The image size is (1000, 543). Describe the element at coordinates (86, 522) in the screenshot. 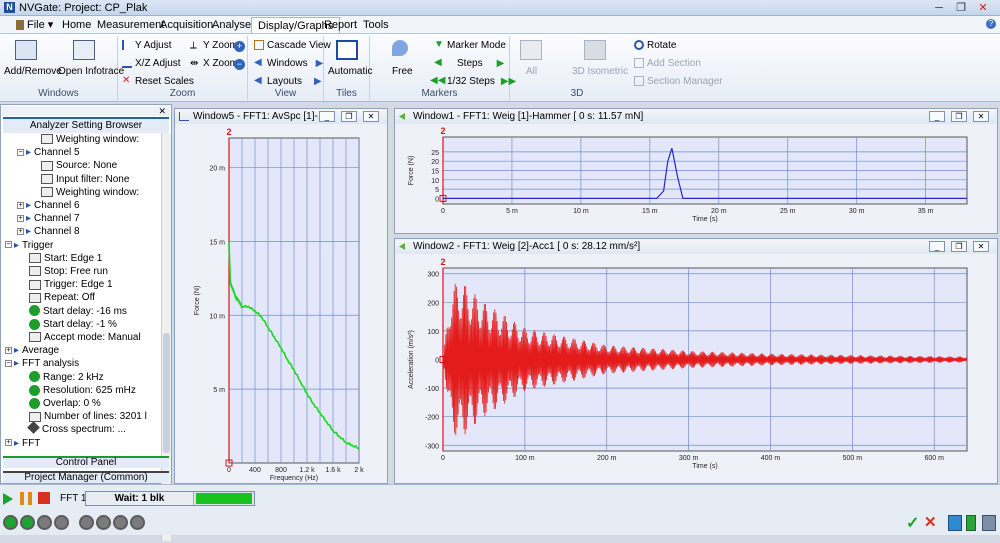

I see `led-off-icon` at that location.